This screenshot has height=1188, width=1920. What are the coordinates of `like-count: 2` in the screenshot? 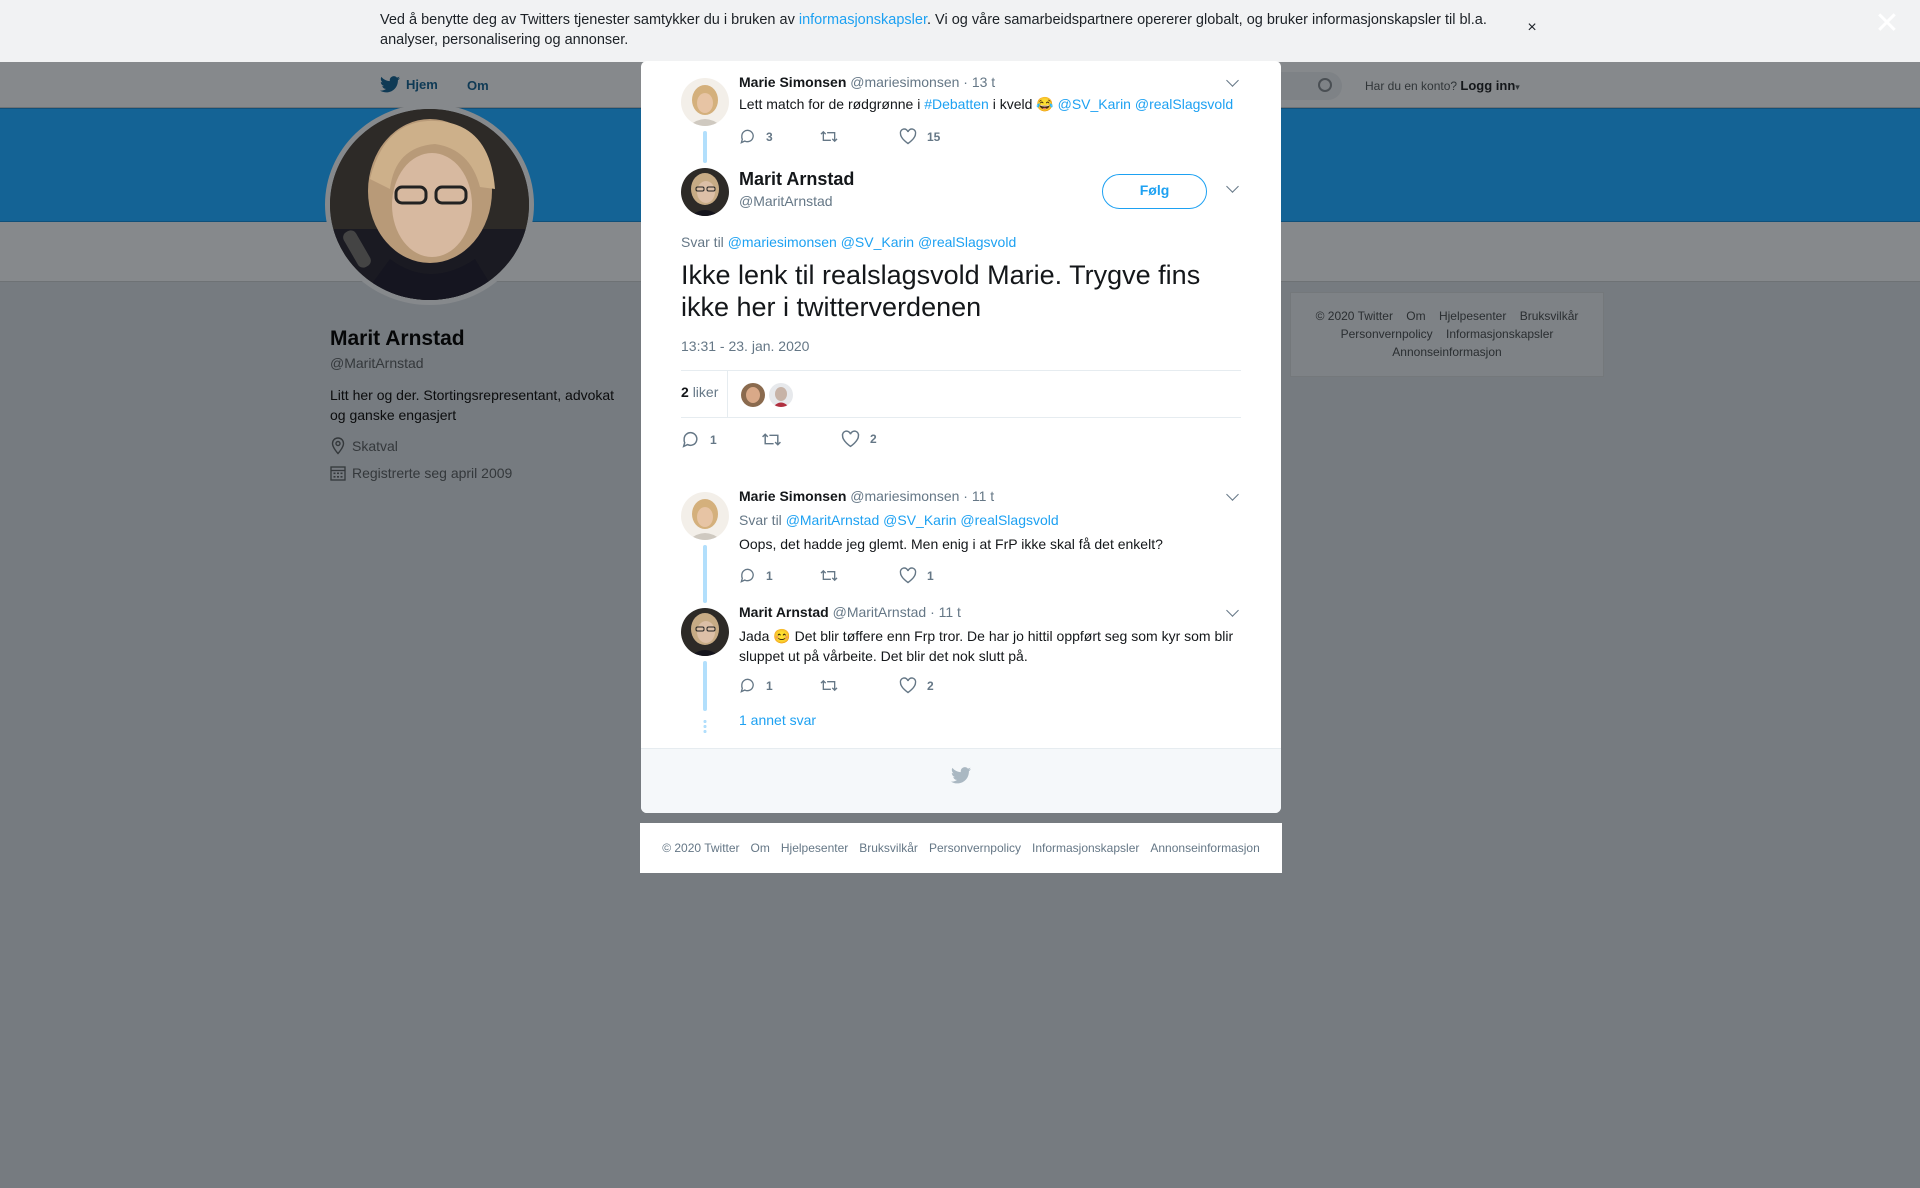 It's located at (930, 685).